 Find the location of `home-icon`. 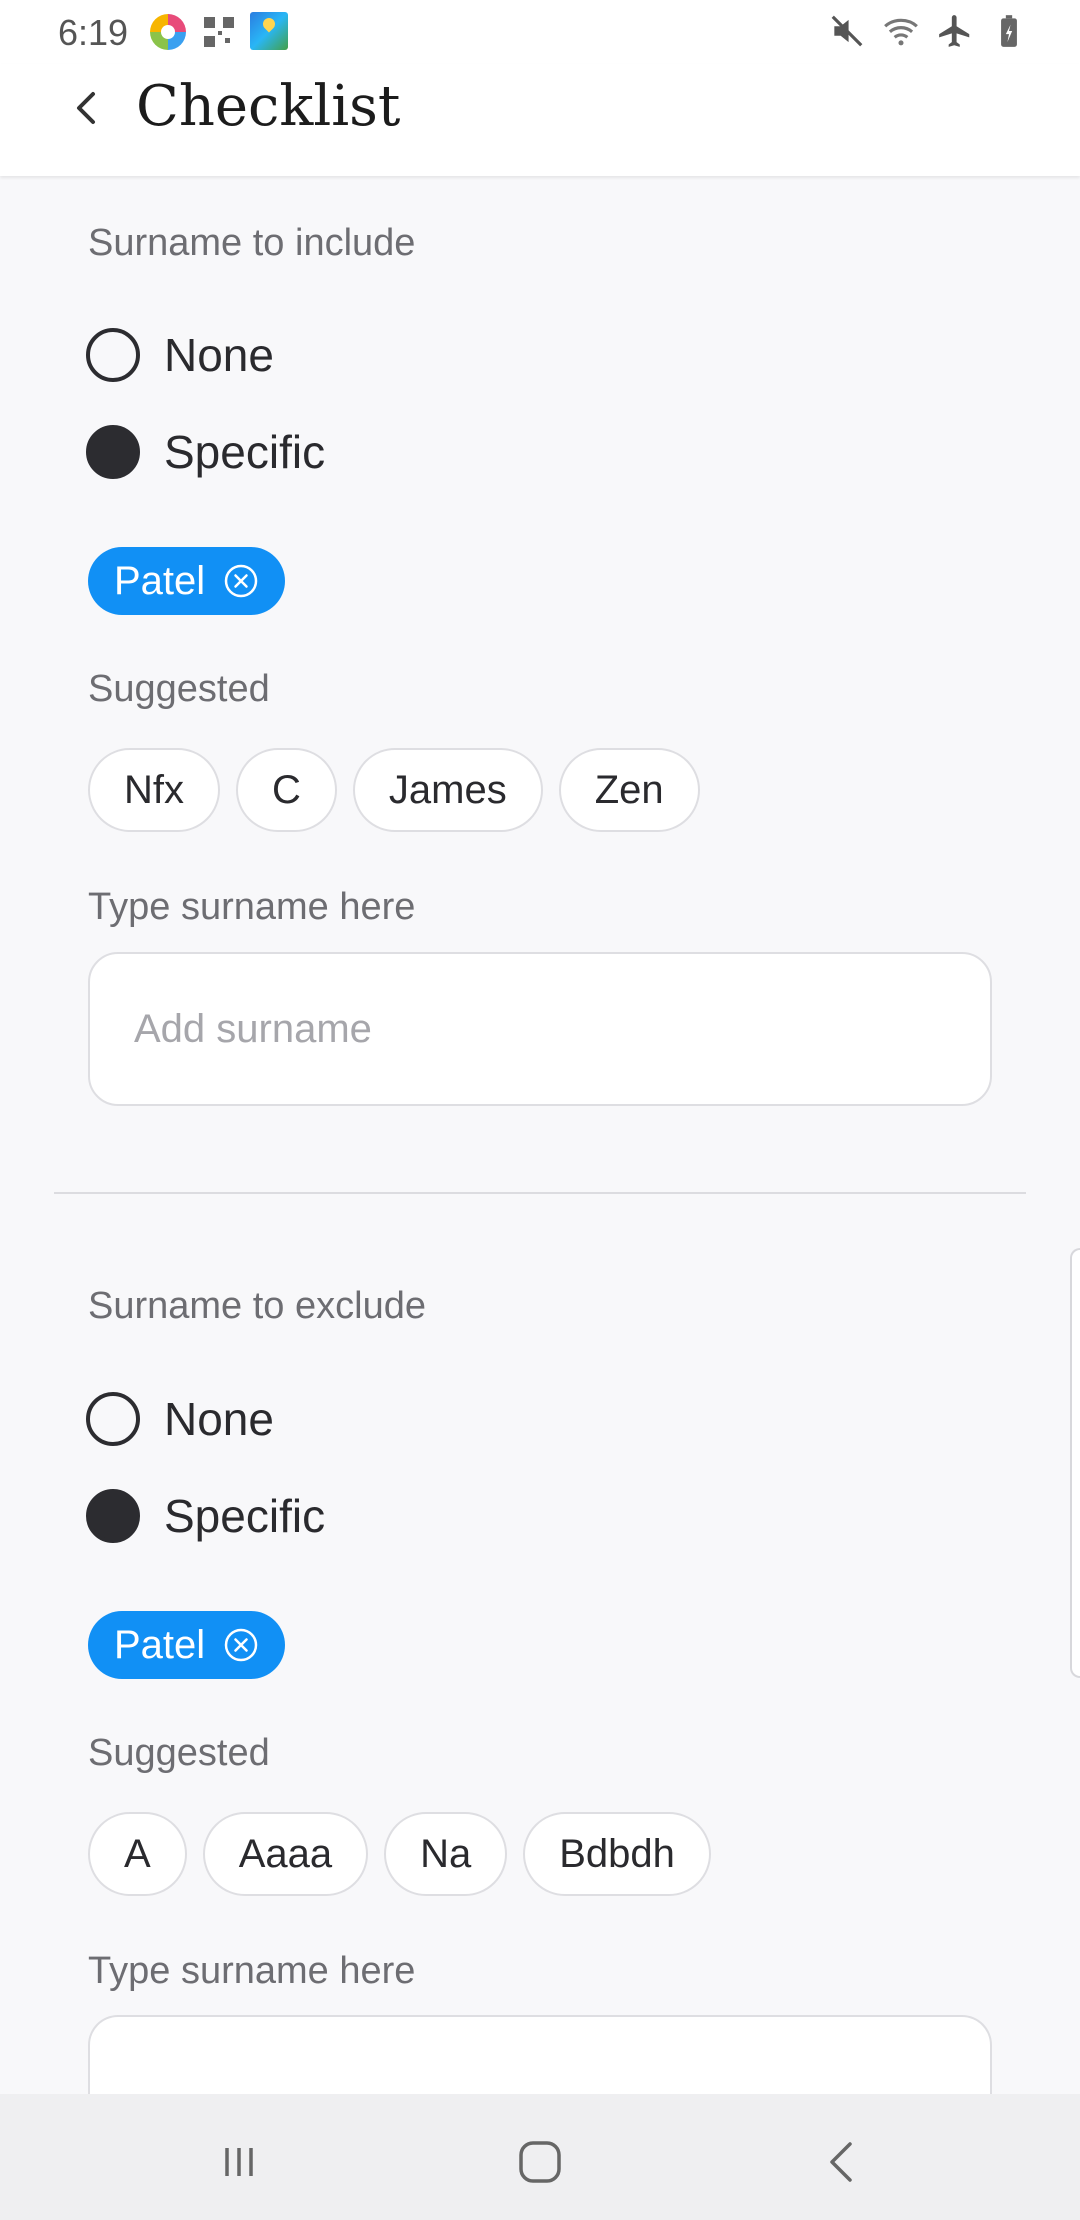

home-icon is located at coordinates (540, 2162).